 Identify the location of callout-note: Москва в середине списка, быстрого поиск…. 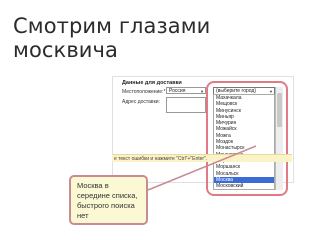
(108, 200).